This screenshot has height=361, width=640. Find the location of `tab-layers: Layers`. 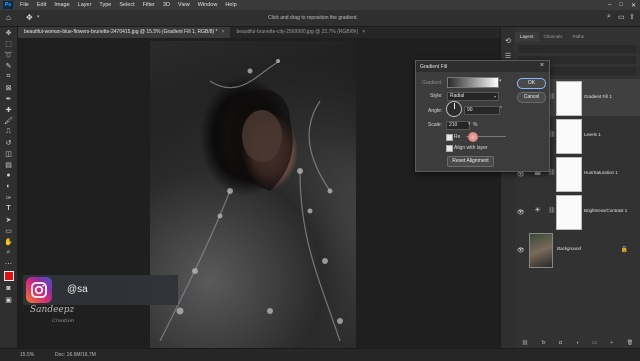

tab-layers: Layers is located at coordinates (527, 37).